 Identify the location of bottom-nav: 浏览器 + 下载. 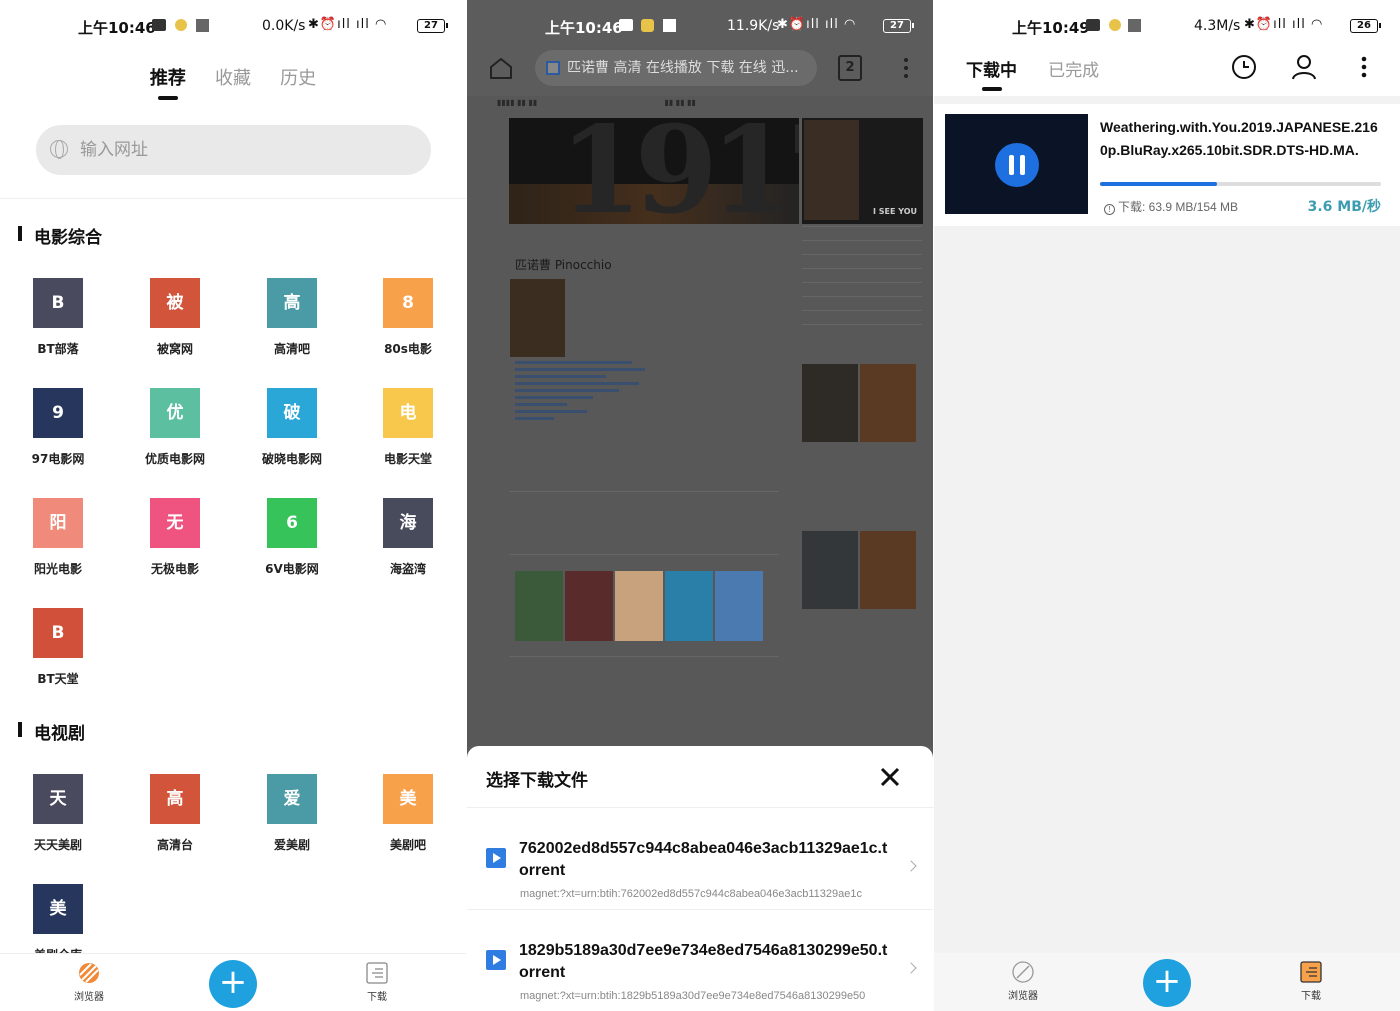
(1167, 982).